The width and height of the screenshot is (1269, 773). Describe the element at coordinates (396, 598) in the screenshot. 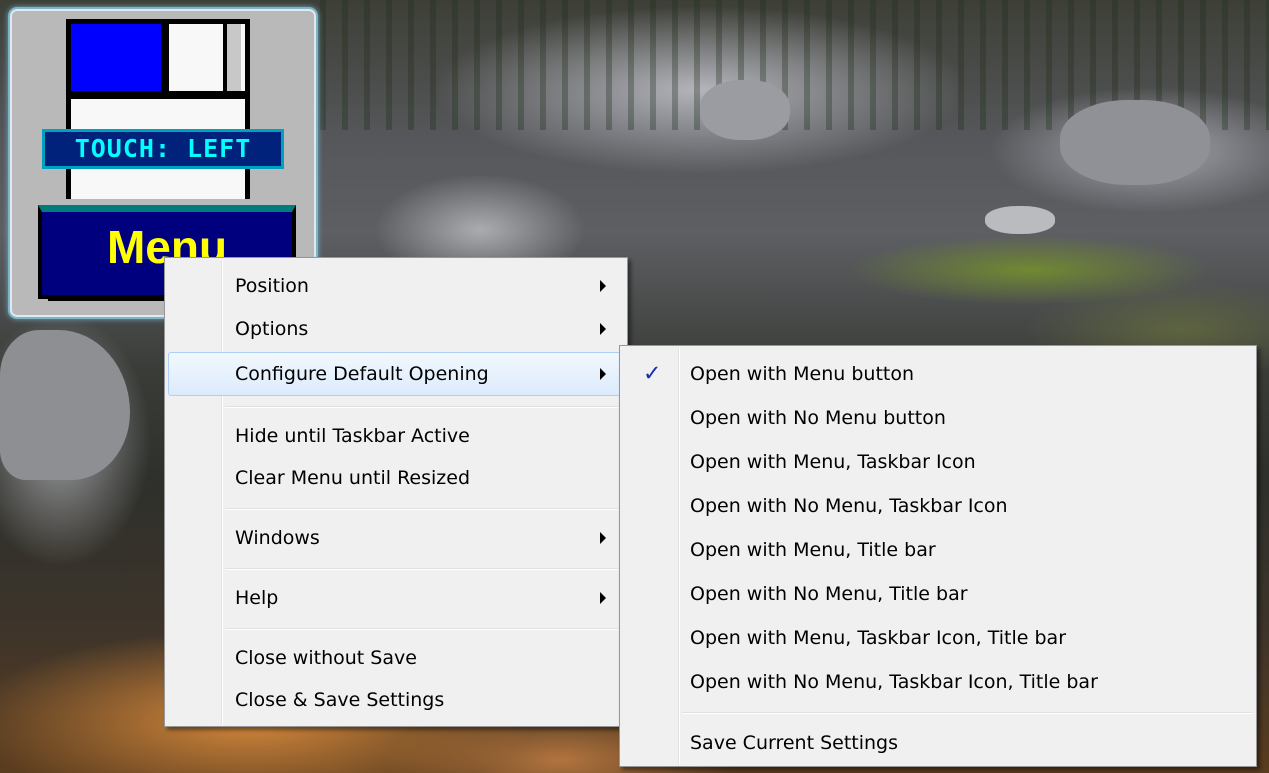

I see `menu-item-help: Help` at that location.